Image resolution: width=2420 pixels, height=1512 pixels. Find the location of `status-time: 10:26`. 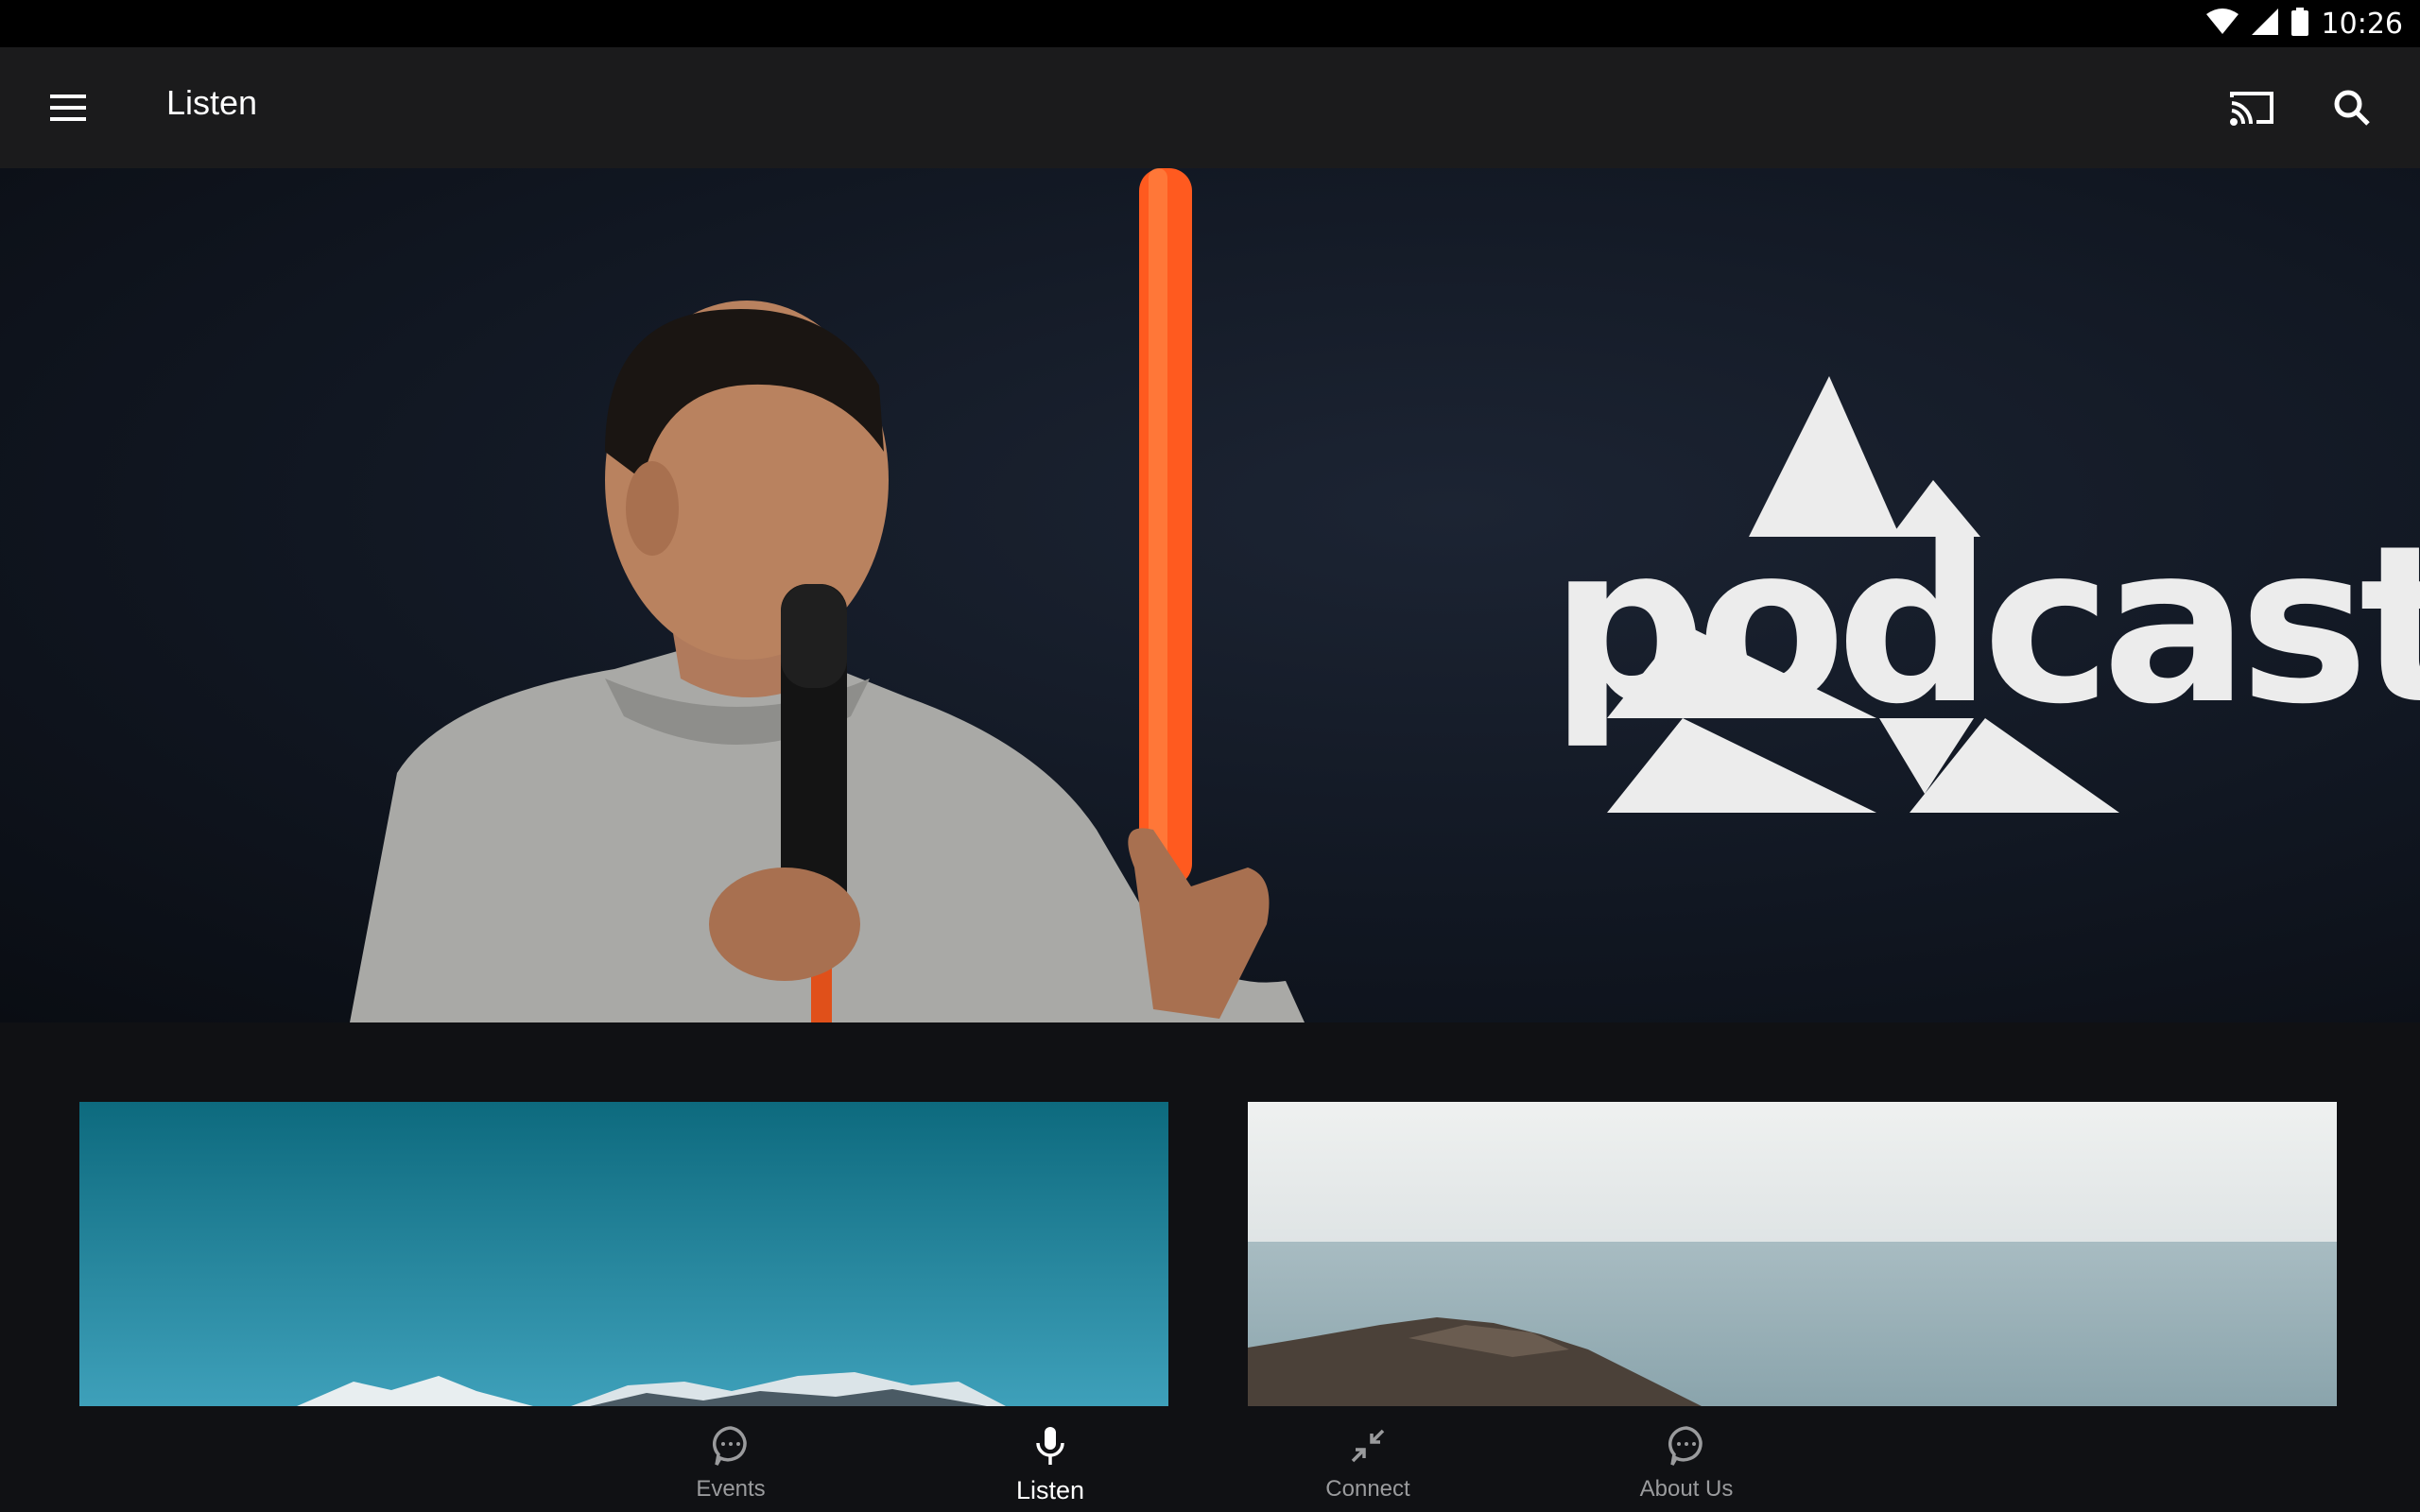

status-time: 10:26 is located at coordinates (2362, 24).